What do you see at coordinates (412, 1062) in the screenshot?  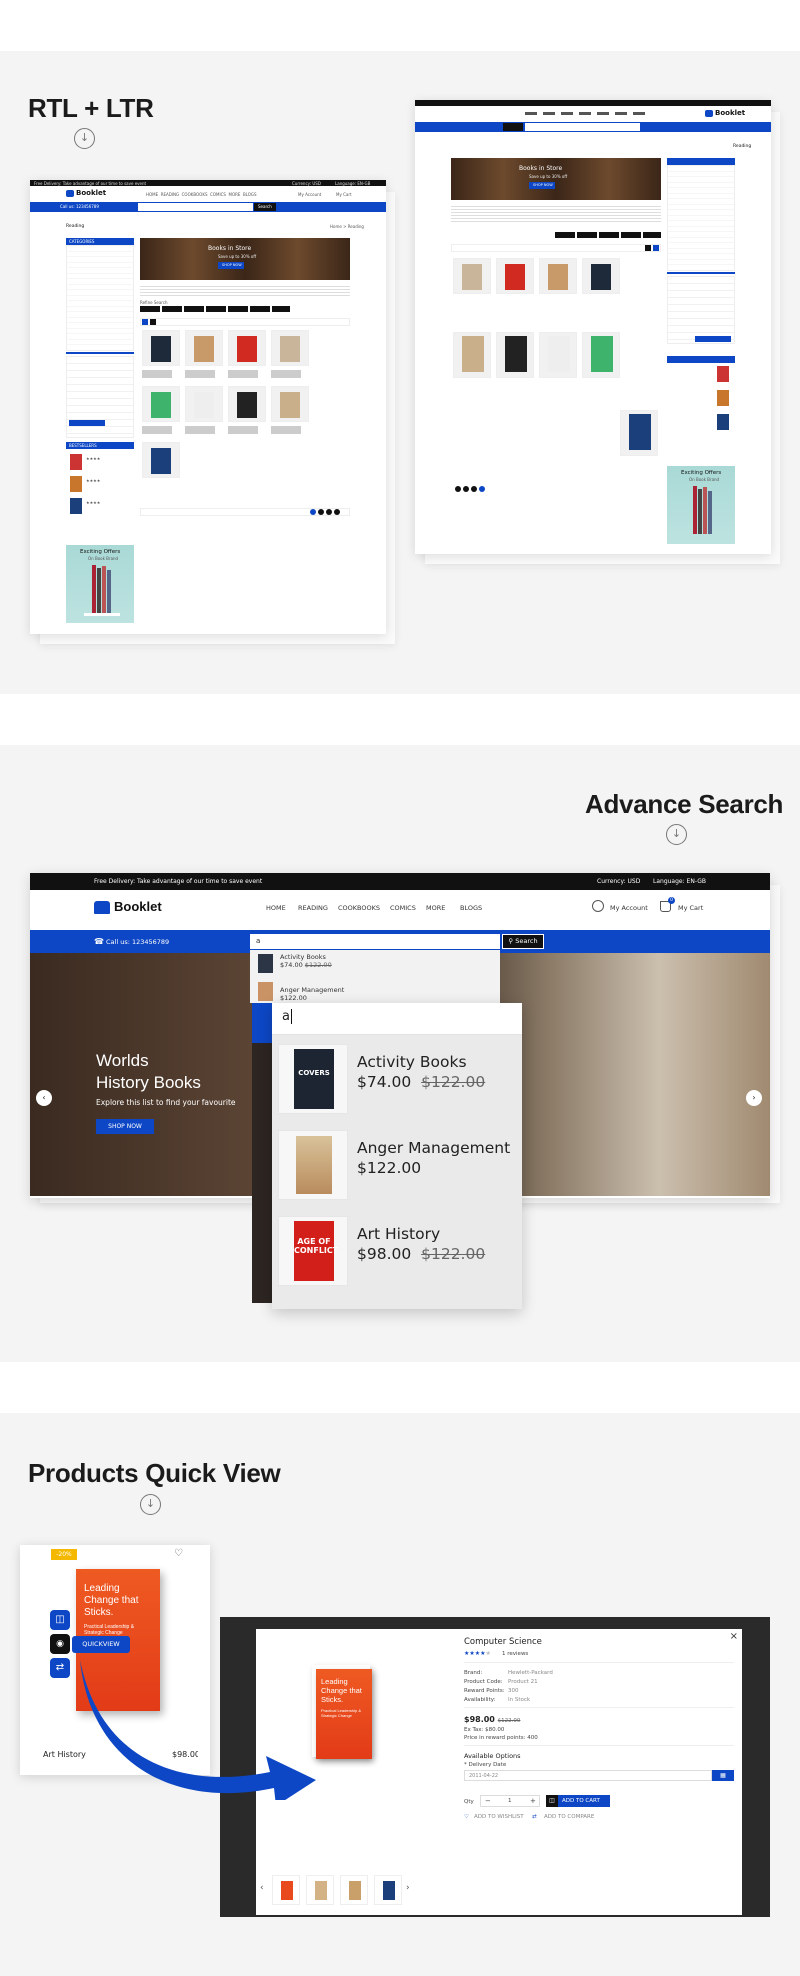 I see `result-name: Activity Books` at bounding box center [412, 1062].